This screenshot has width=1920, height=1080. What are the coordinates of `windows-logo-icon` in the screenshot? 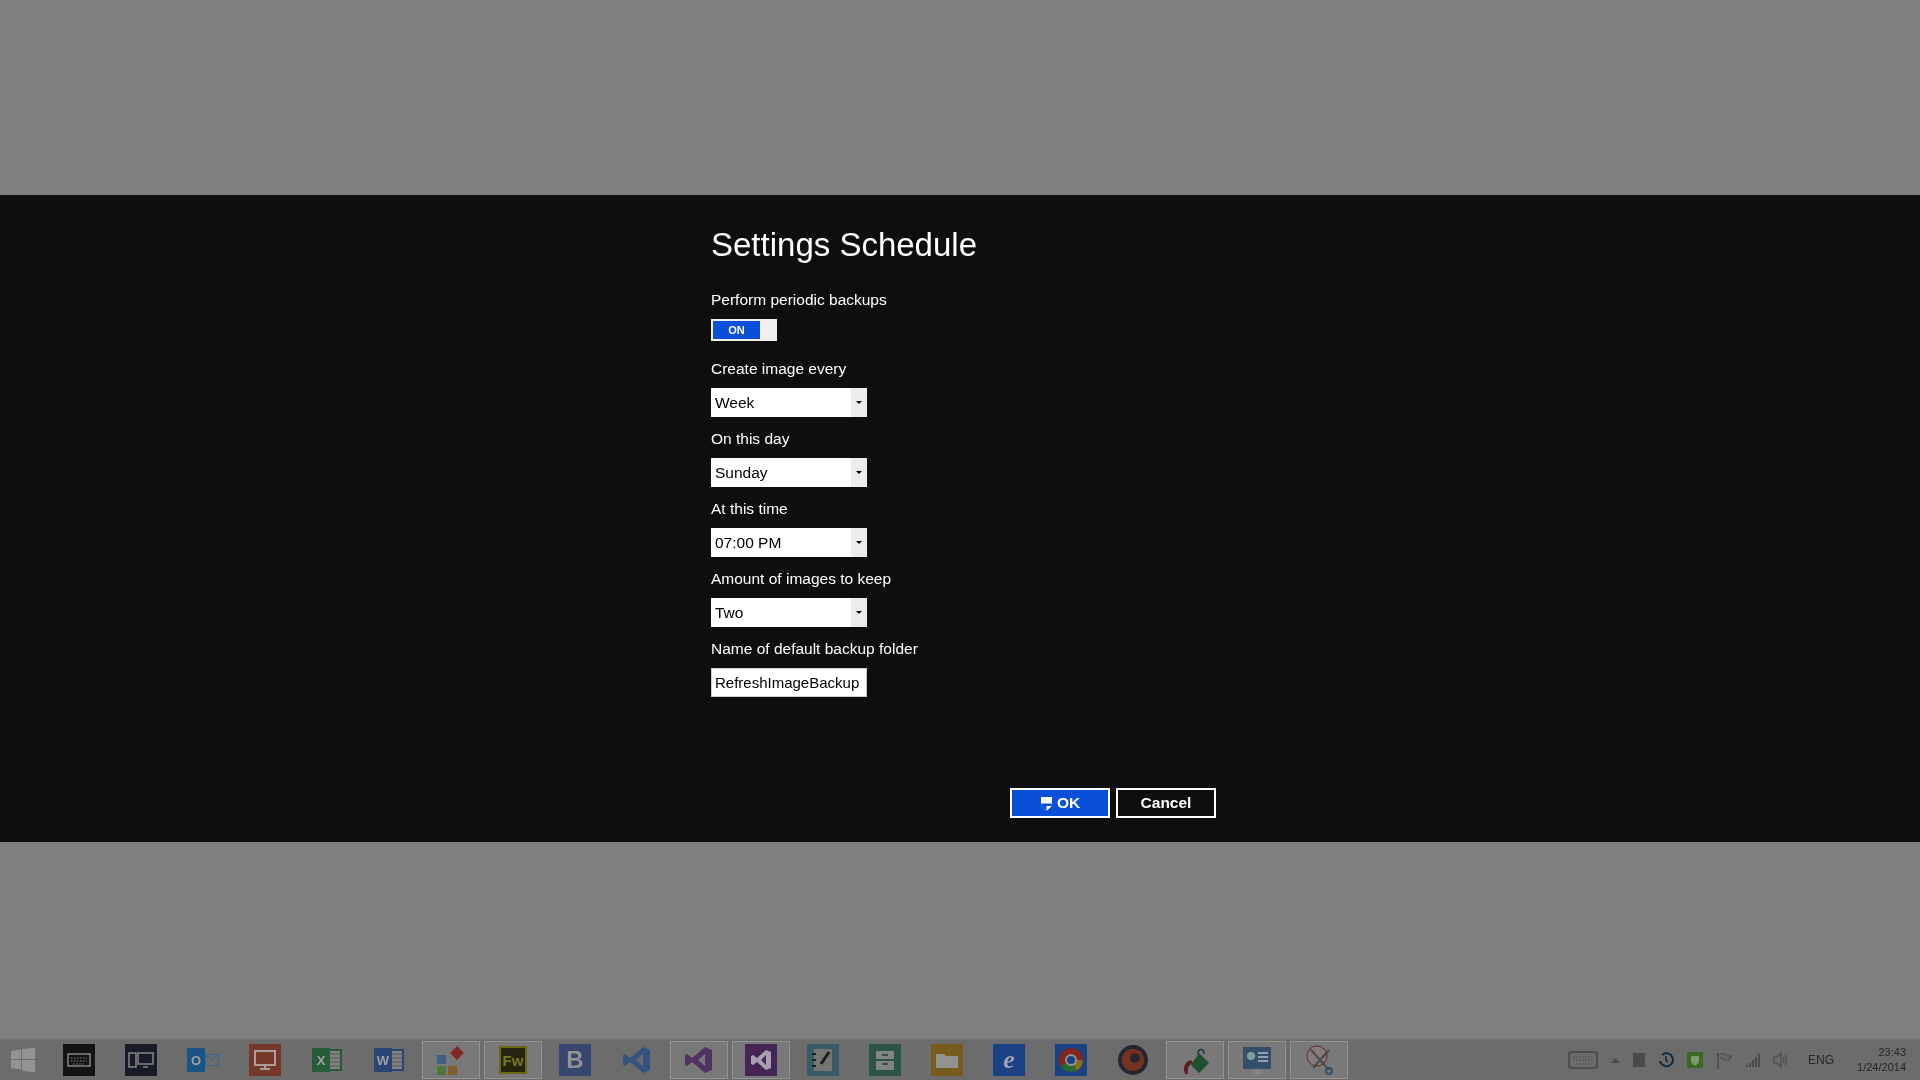 It's located at (23, 1060).